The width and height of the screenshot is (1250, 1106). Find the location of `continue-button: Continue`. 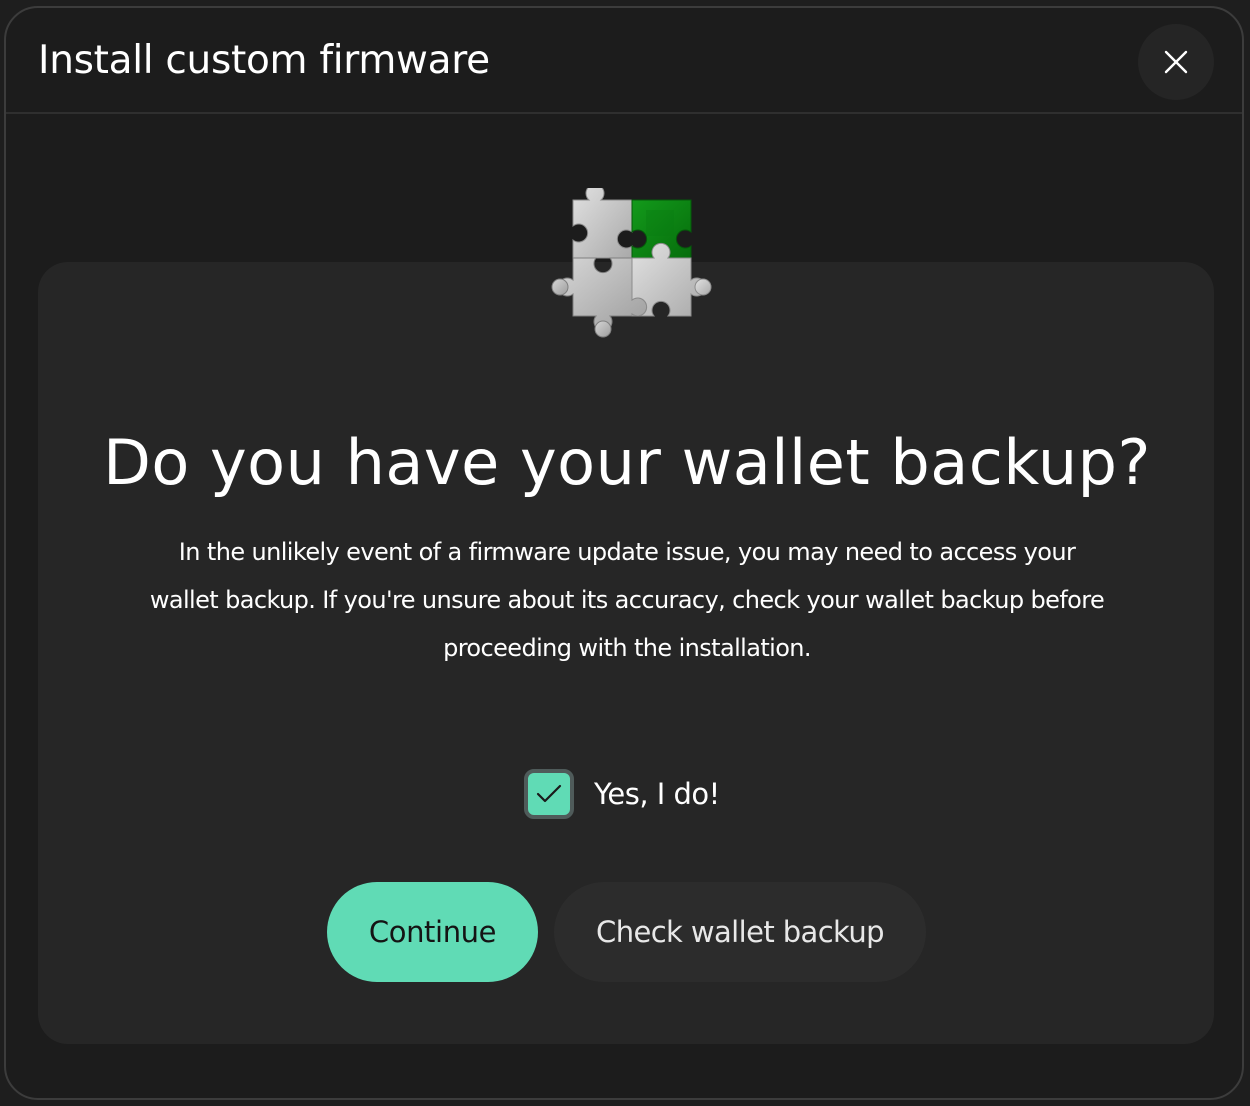

continue-button: Continue is located at coordinates (432, 932).